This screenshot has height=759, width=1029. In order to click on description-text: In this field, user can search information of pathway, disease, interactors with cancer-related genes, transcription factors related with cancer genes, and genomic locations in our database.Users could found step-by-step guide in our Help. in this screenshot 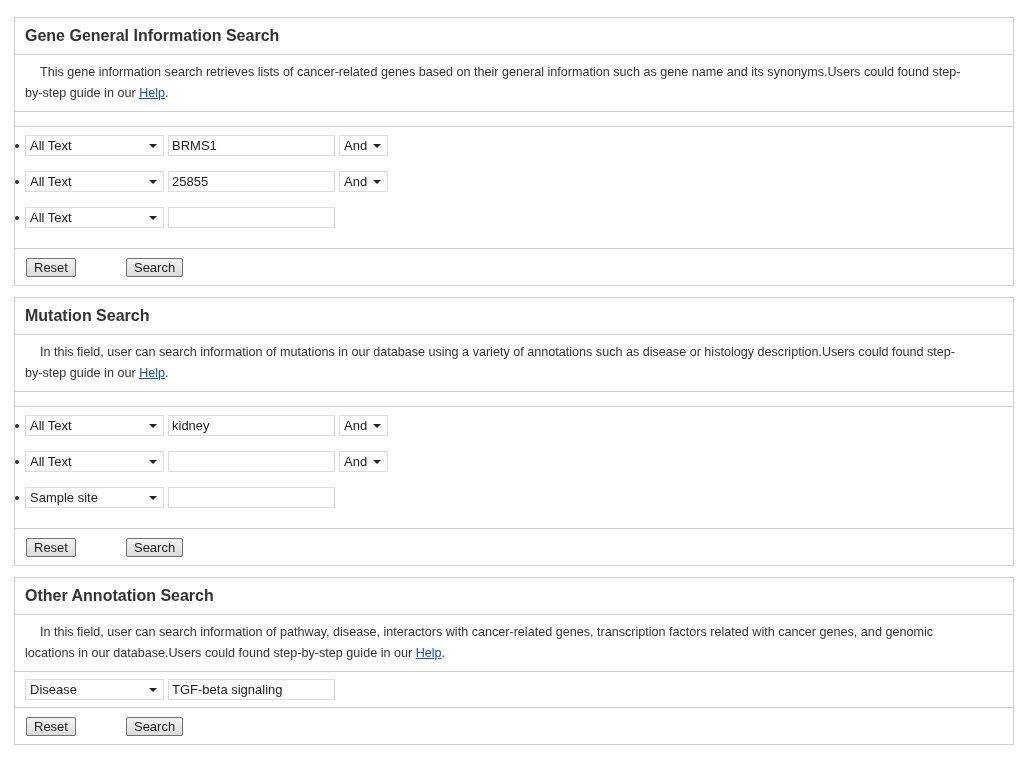, I will do `click(479, 643)`.